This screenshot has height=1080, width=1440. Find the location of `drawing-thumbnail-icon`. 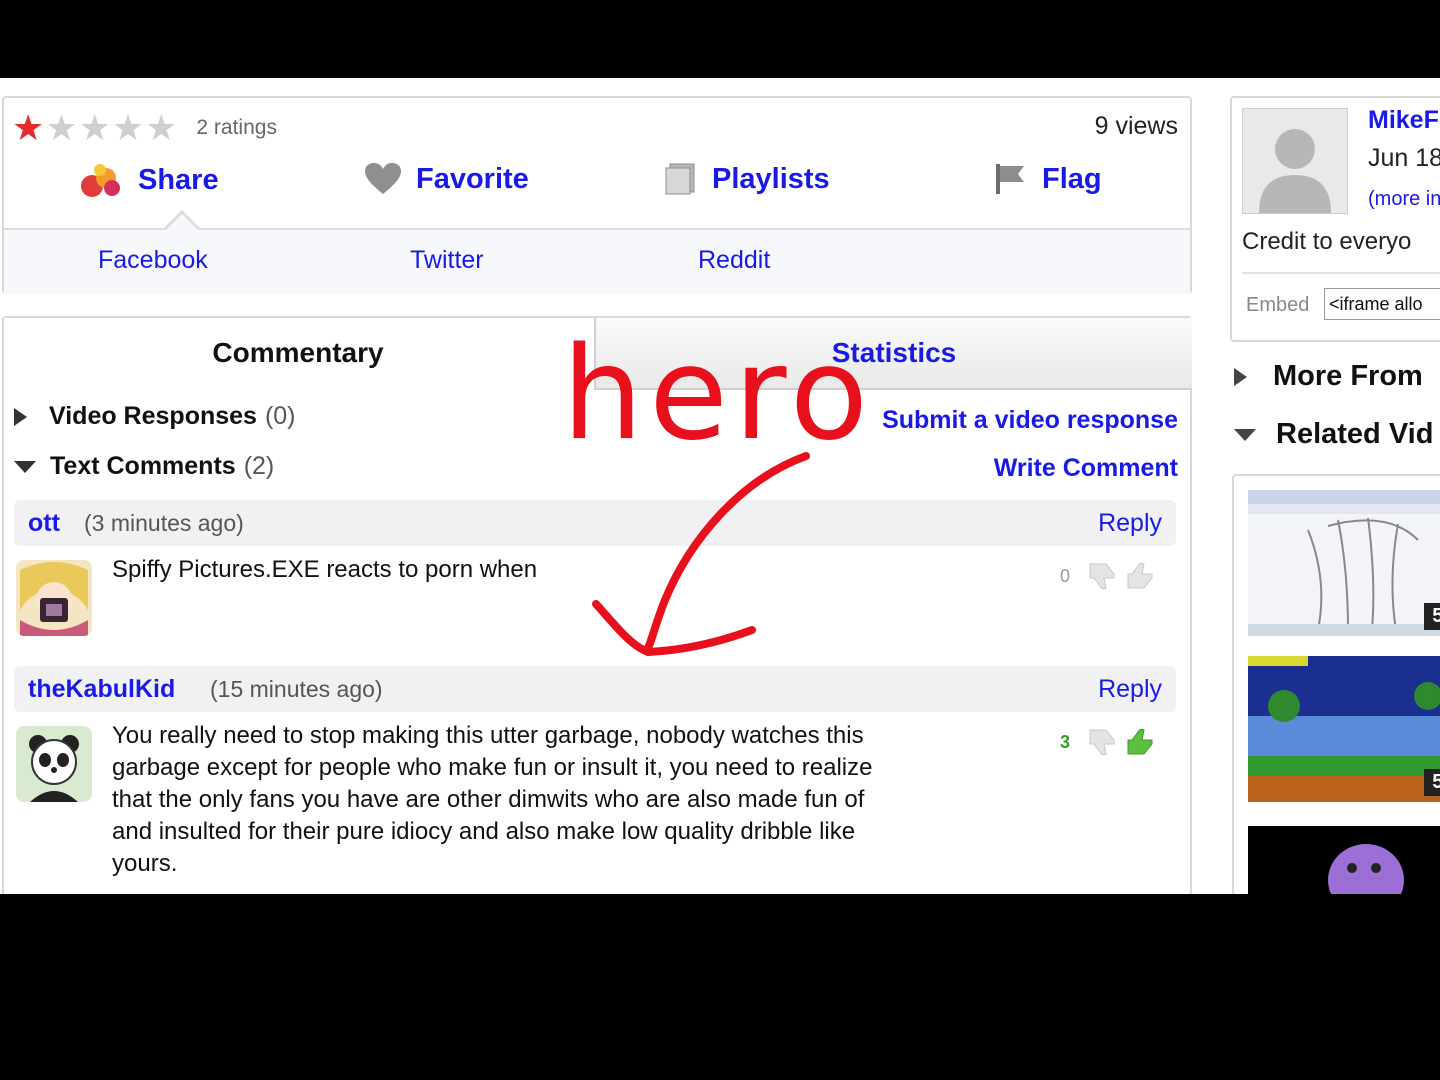

drawing-thumbnail-icon is located at coordinates (1344, 563).